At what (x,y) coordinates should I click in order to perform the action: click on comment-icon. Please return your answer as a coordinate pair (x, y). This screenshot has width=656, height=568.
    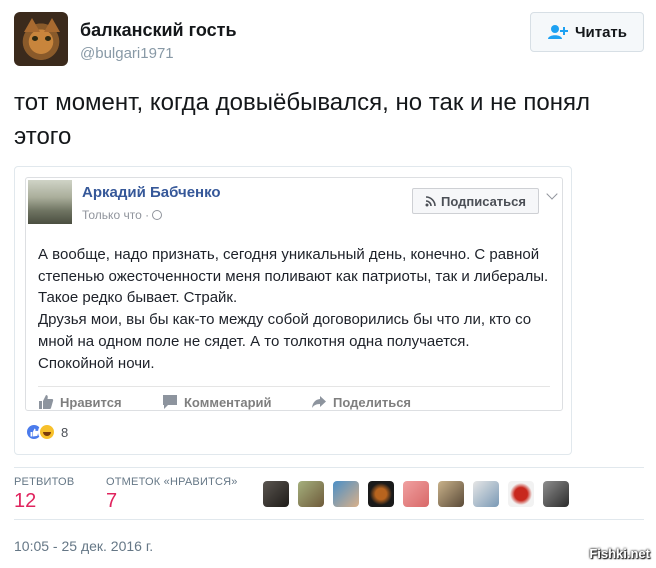
    Looking at the image, I should click on (170, 402).